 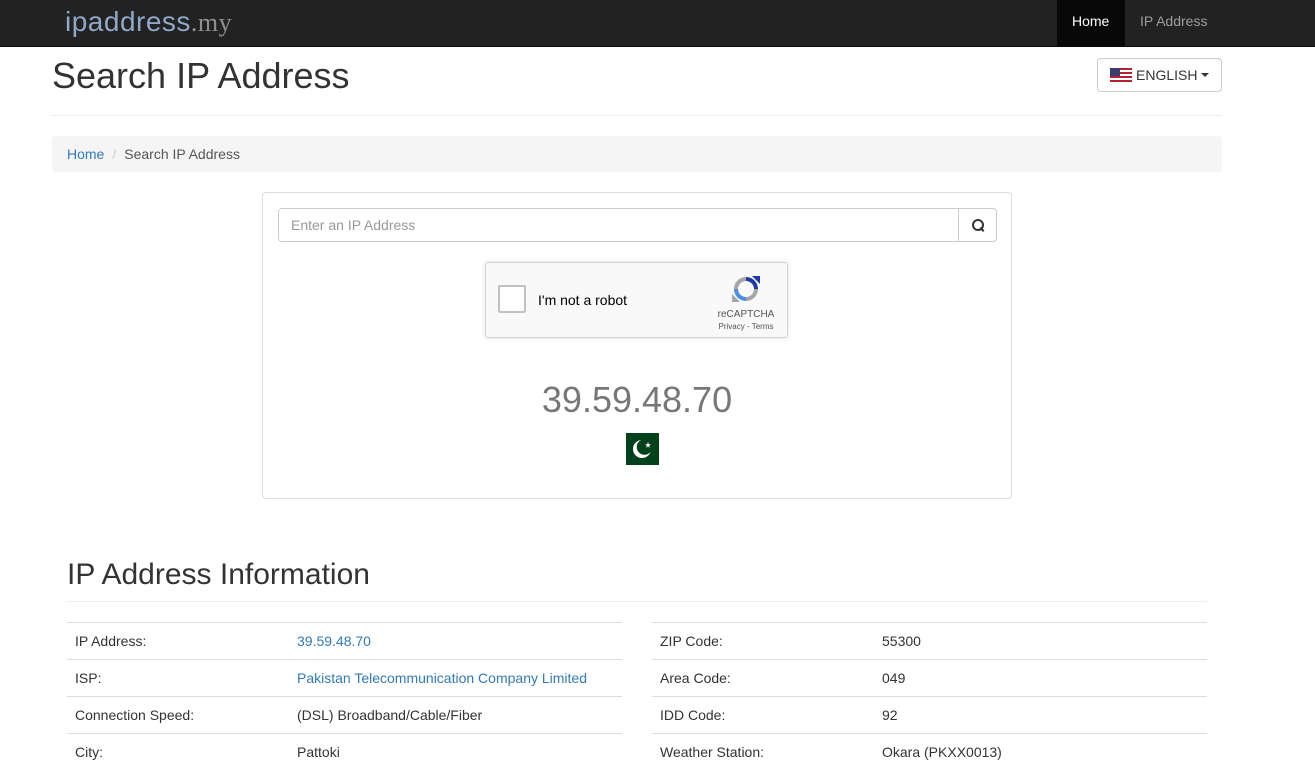 What do you see at coordinates (1091, 23) in the screenshot?
I see `nav-home-link: Home` at bounding box center [1091, 23].